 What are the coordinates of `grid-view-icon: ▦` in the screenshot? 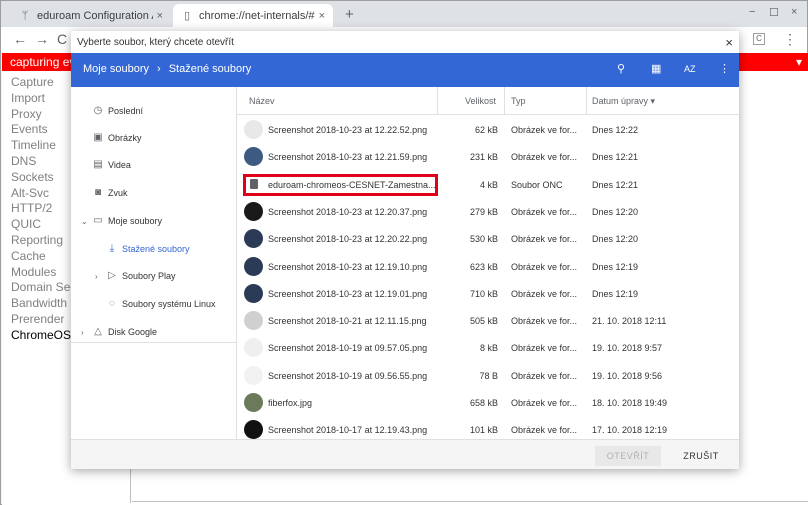 It's located at (656, 68).